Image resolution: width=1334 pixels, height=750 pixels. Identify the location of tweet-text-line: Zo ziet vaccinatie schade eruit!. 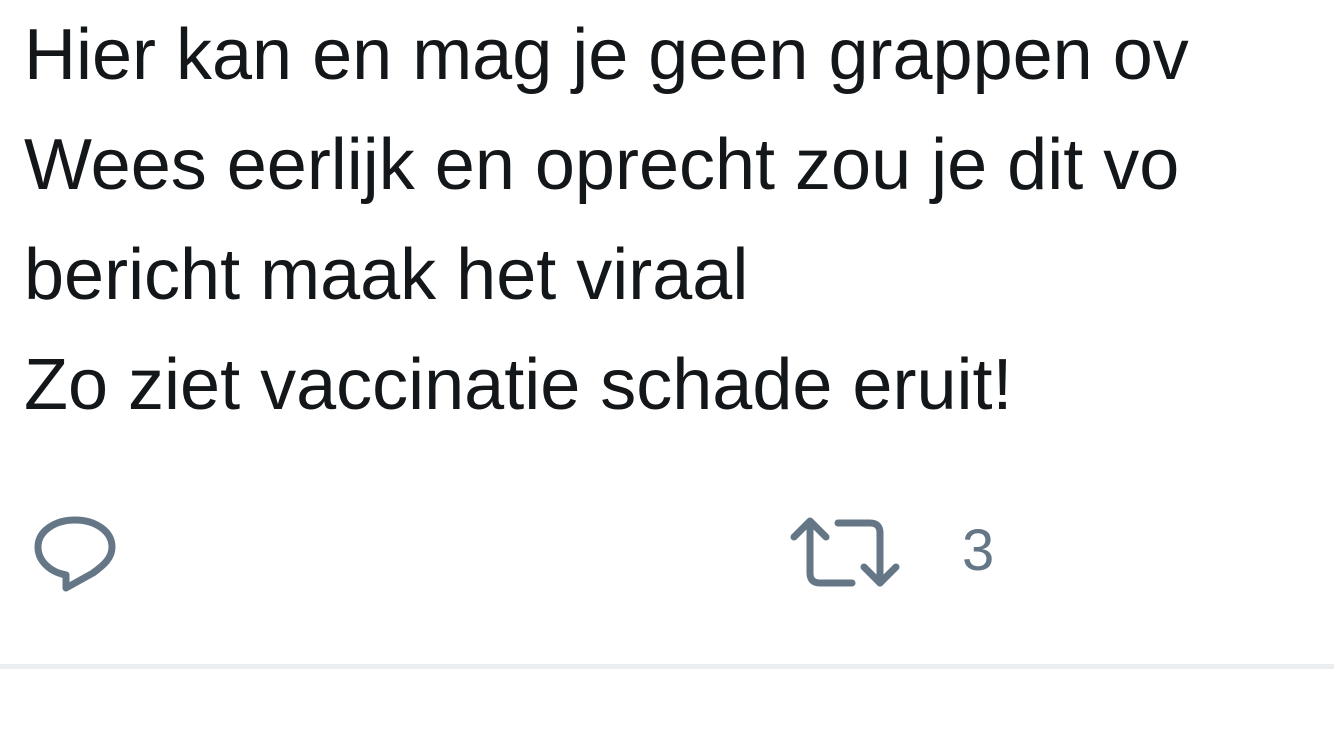
(518, 385).